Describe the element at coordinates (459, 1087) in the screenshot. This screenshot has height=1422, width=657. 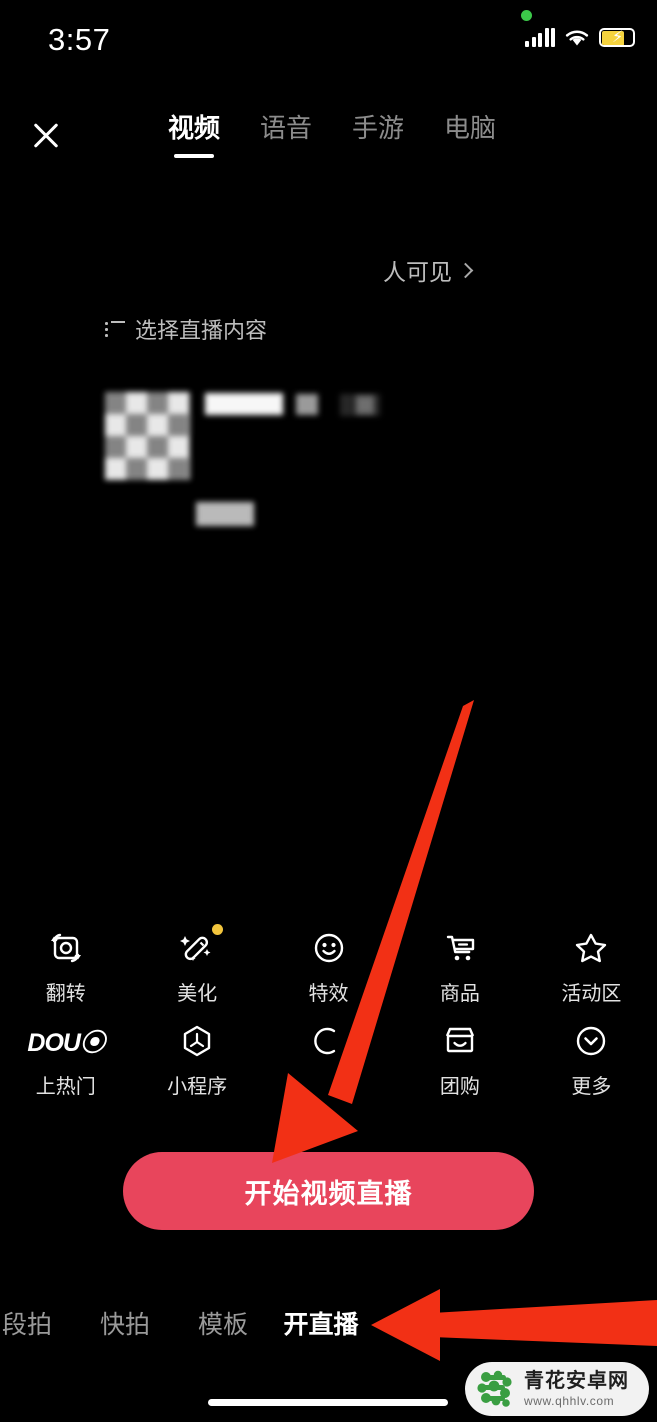
I see `tool-group-buy-label: 团购` at that location.